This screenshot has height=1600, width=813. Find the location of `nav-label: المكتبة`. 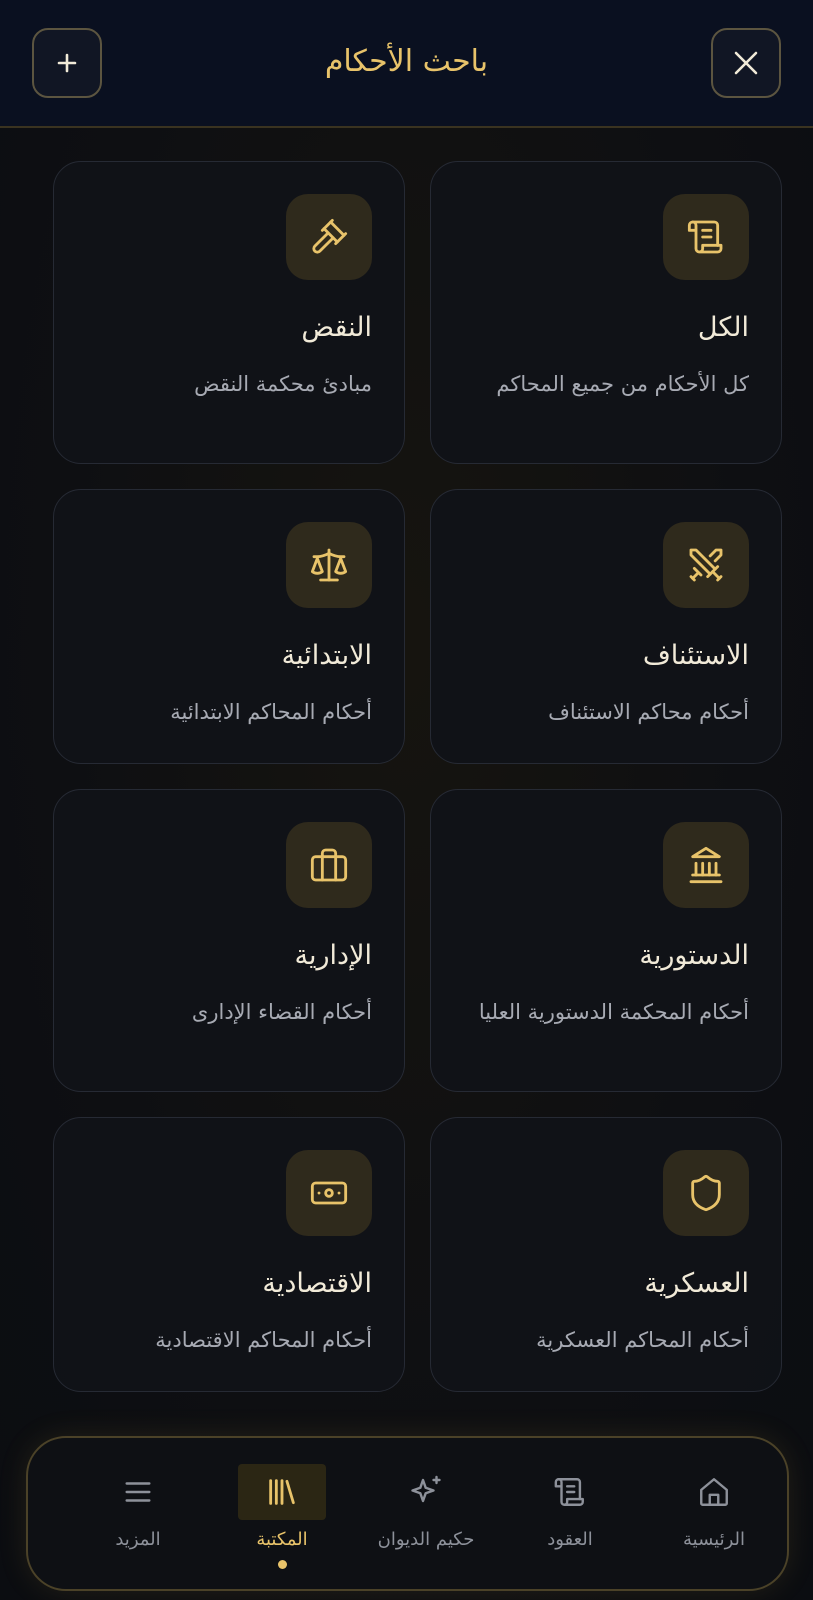

nav-label: المكتبة is located at coordinates (282, 1539).